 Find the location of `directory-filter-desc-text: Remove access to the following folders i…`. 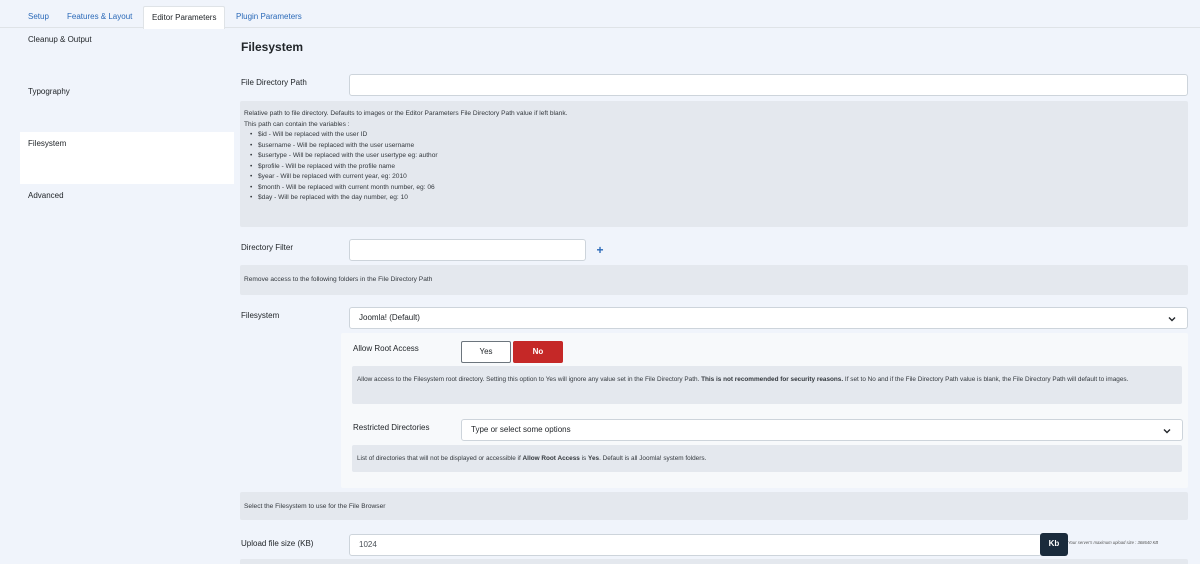

directory-filter-desc-text: Remove access to the following folders i… is located at coordinates (338, 279).